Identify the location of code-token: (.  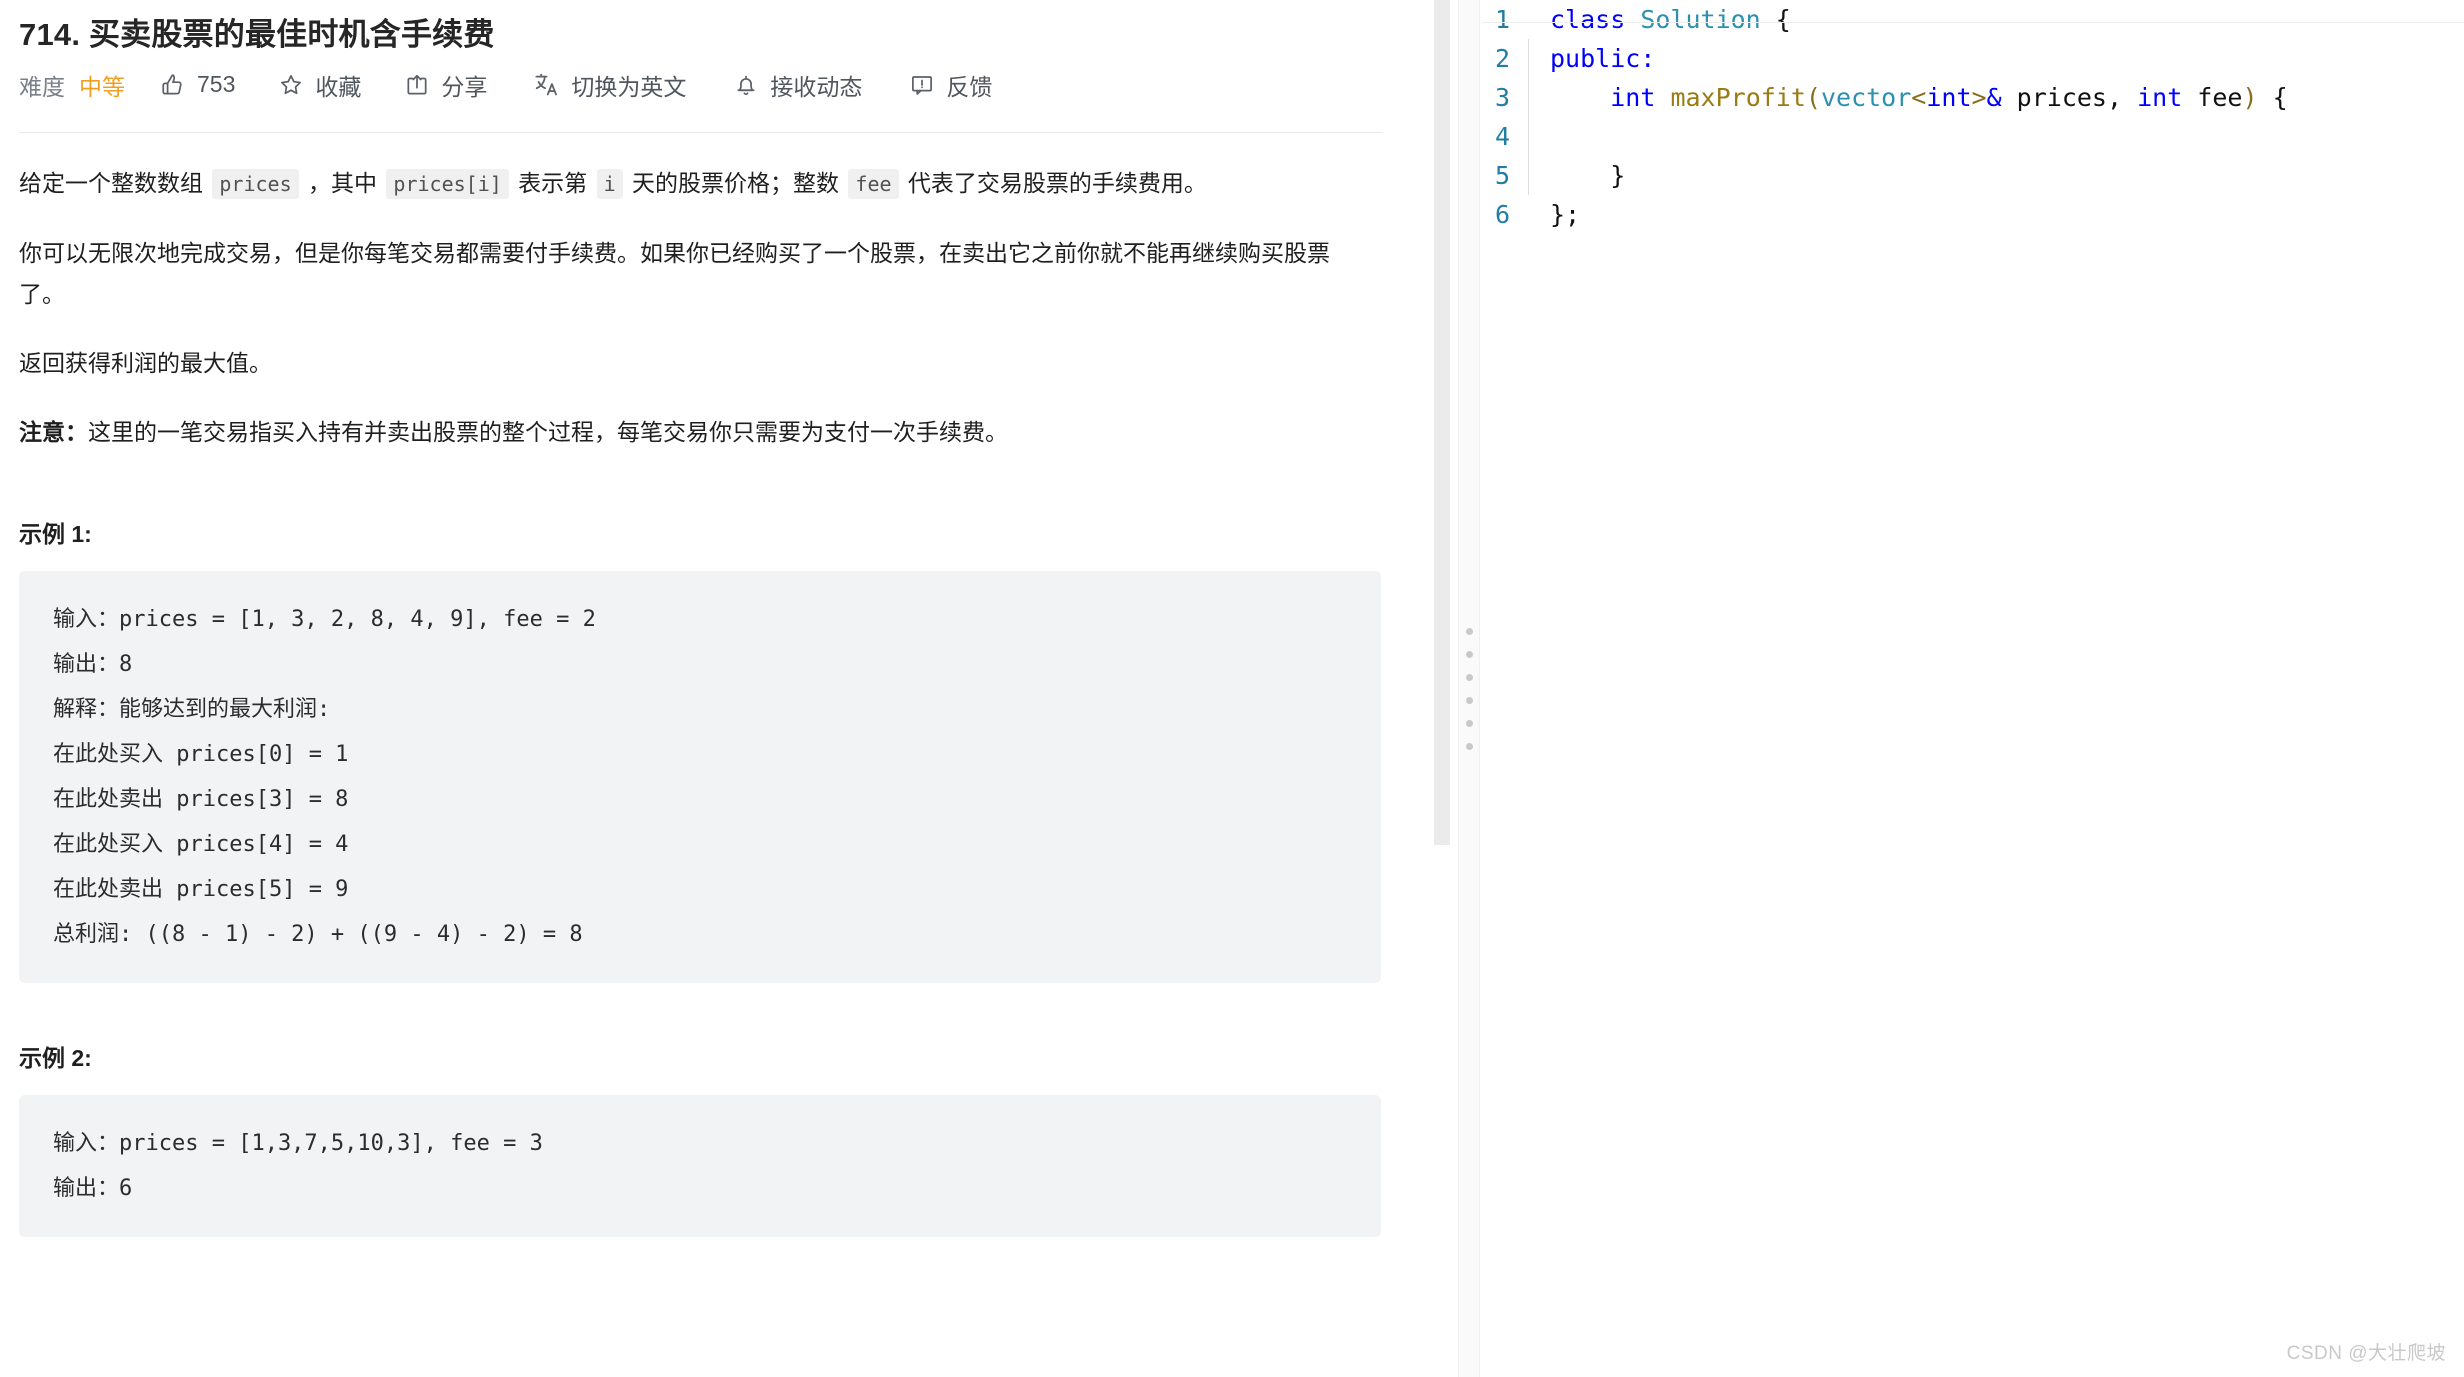
(1813, 97).